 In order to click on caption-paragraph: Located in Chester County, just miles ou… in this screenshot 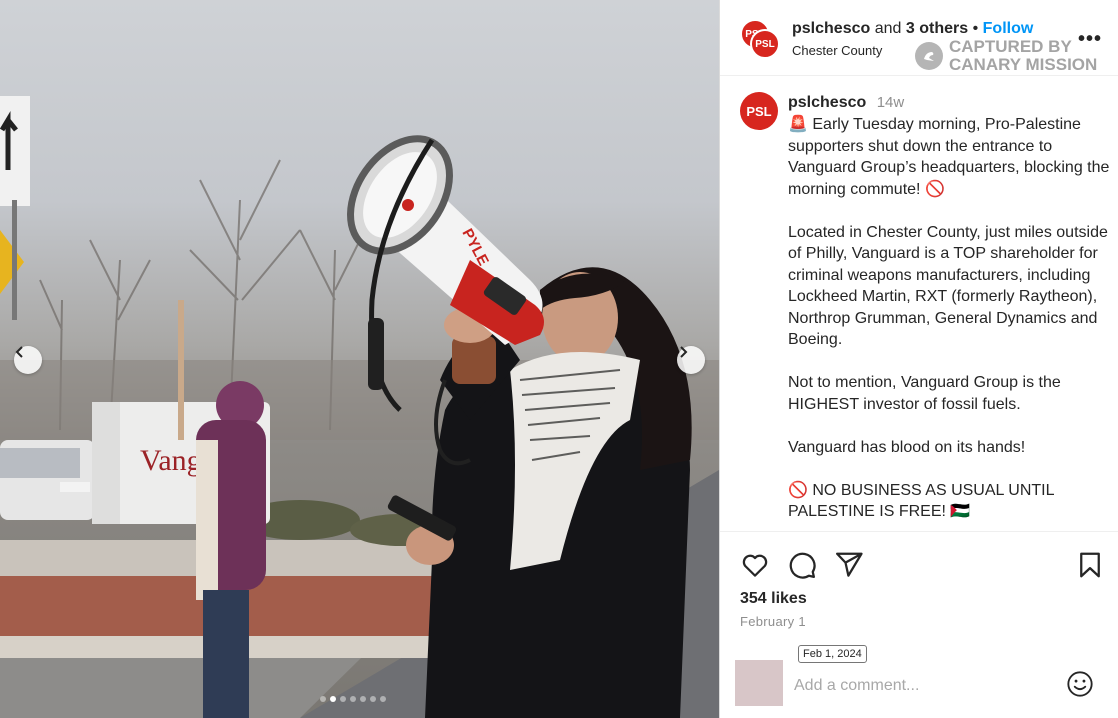, I will do `click(948, 286)`.